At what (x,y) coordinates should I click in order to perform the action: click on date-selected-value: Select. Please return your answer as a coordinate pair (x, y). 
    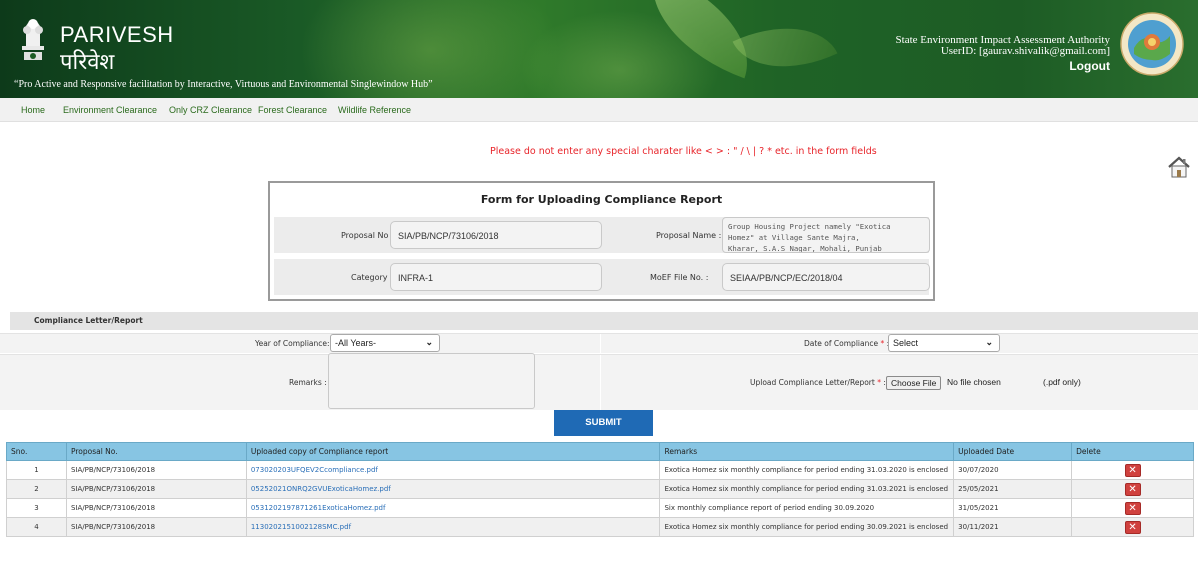
    Looking at the image, I should click on (906, 343).